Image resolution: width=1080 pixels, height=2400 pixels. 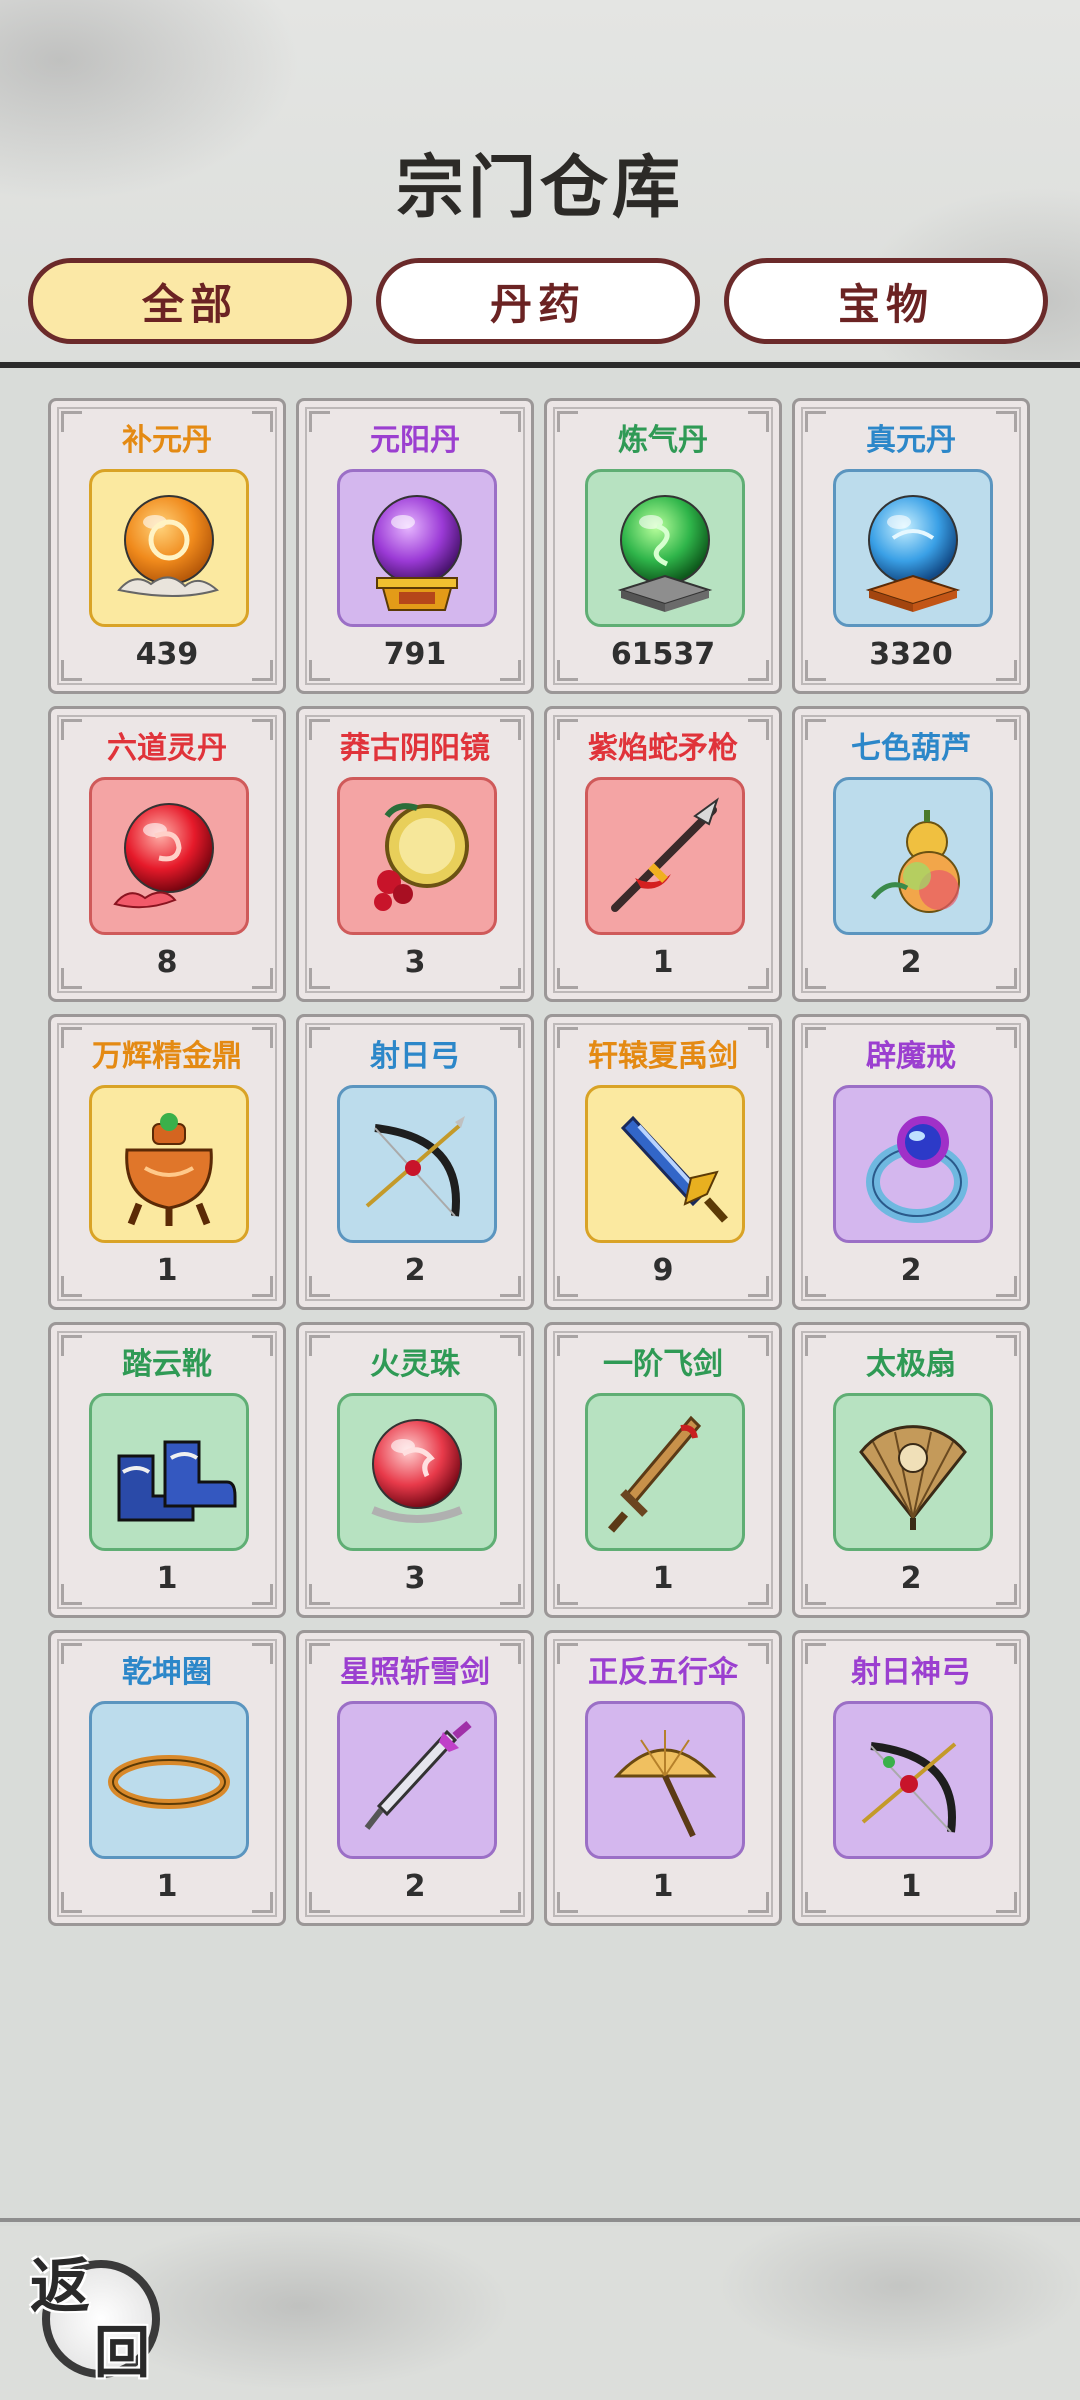 I want to click on item-card: 踏云靴 1, so click(x=167, y=1470).